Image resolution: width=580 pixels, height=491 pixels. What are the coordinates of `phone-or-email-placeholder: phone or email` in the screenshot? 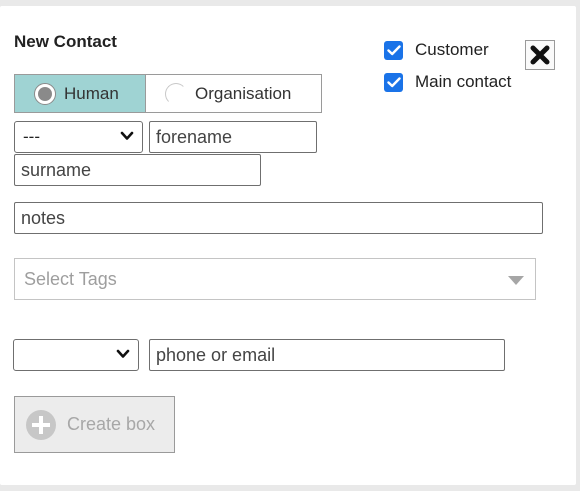 It's located at (216, 354).